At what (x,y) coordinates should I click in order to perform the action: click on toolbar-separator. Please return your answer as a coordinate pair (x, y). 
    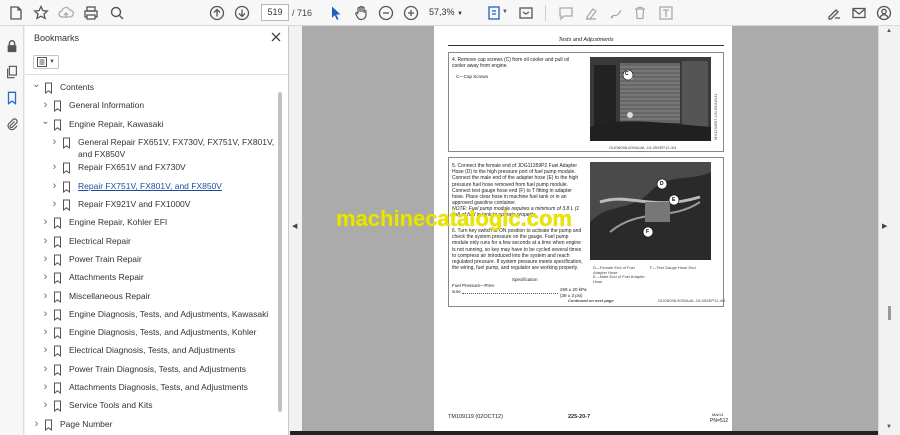
    Looking at the image, I should click on (545, 13).